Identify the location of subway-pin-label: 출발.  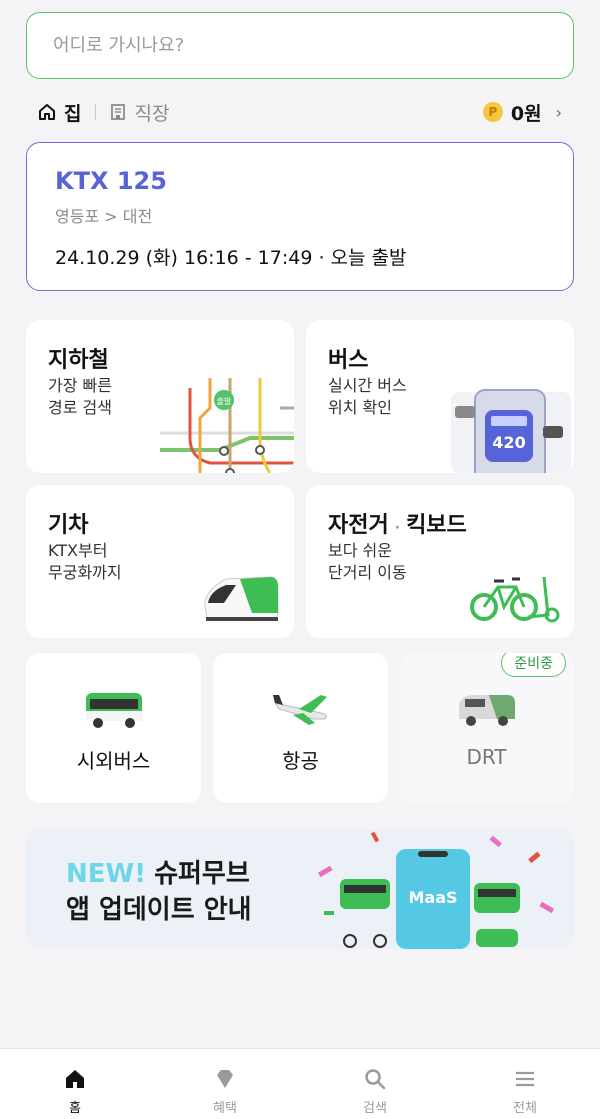
(224, 401).